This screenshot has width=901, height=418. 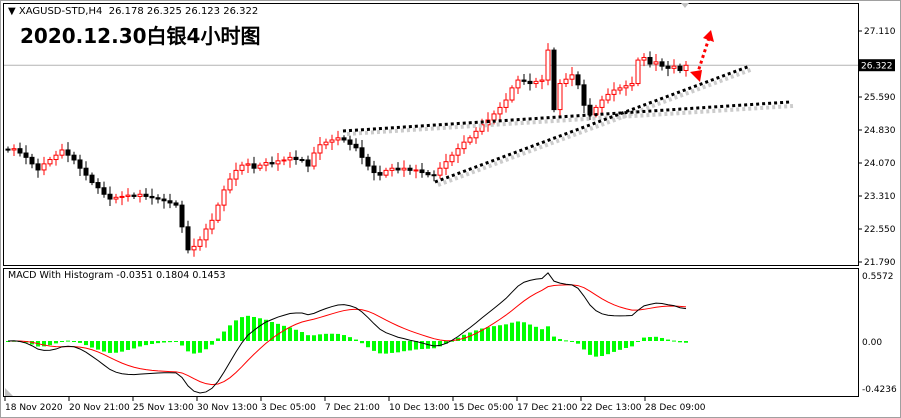 What do you see at coordinates (872, 343) in the screenshot?
I see `macd-tick-label: 0.00` at bounding box center [872, 343].